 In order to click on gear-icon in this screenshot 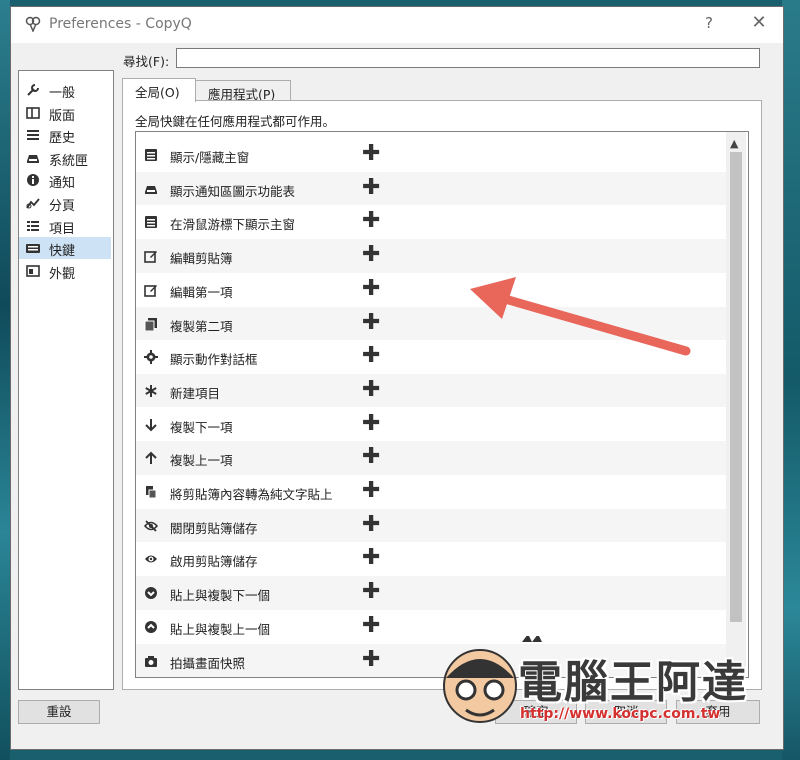, I will do `click(151, 357)`.